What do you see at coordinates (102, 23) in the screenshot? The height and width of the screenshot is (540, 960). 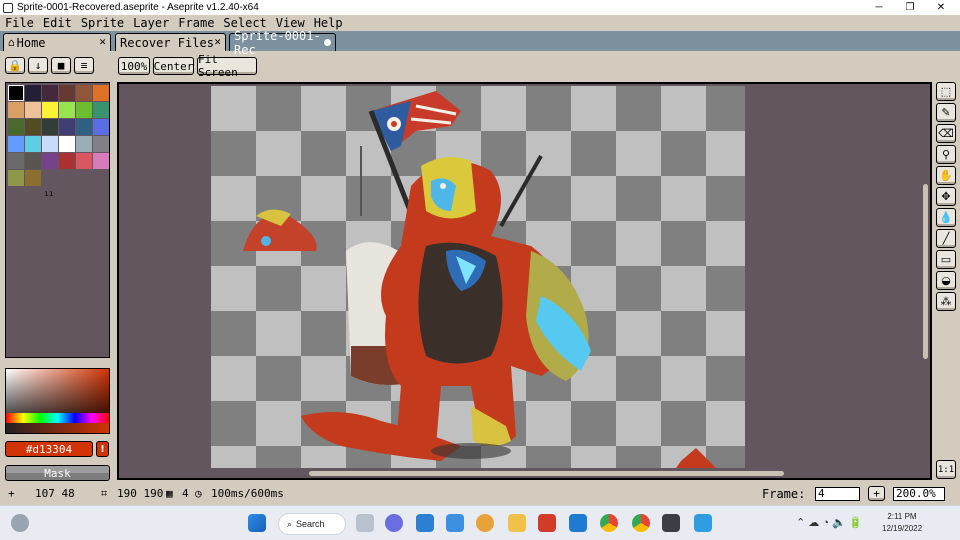 I see `menu-sprite: Sprite` at bounding box center [102, 23].